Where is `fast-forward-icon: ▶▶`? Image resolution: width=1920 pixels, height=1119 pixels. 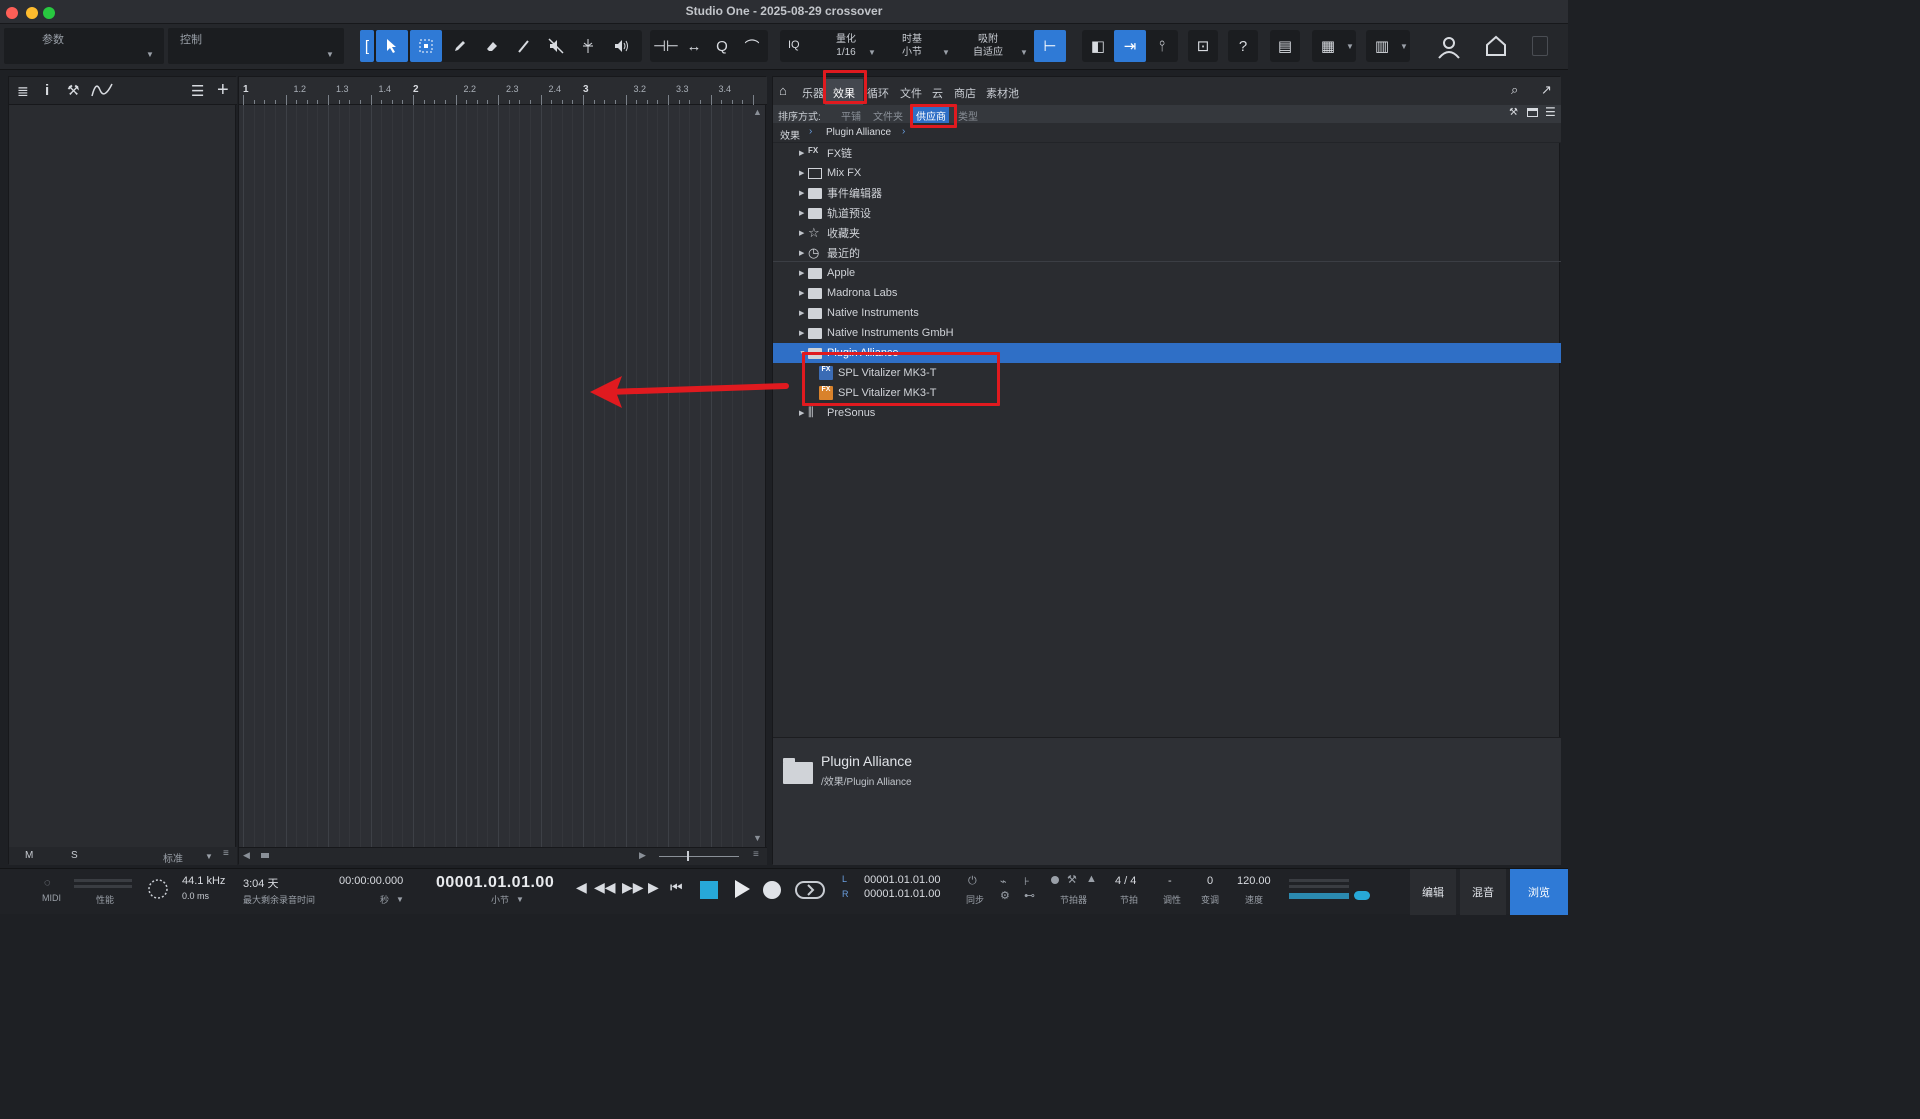
fast-forward-icon: ▶▶ is located at coordinates (633, 887).